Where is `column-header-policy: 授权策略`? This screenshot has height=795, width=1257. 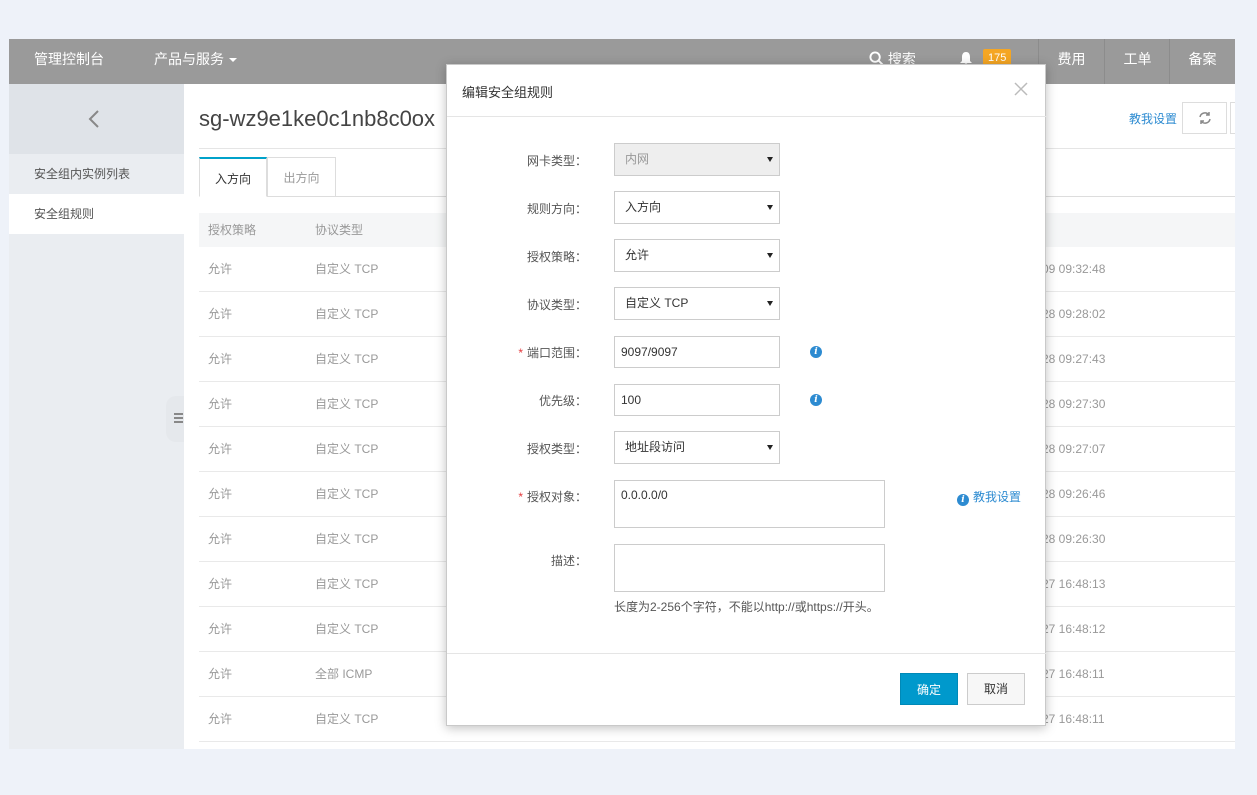 column-header-policy: 授权策略 is located at coordinates (232, 230).